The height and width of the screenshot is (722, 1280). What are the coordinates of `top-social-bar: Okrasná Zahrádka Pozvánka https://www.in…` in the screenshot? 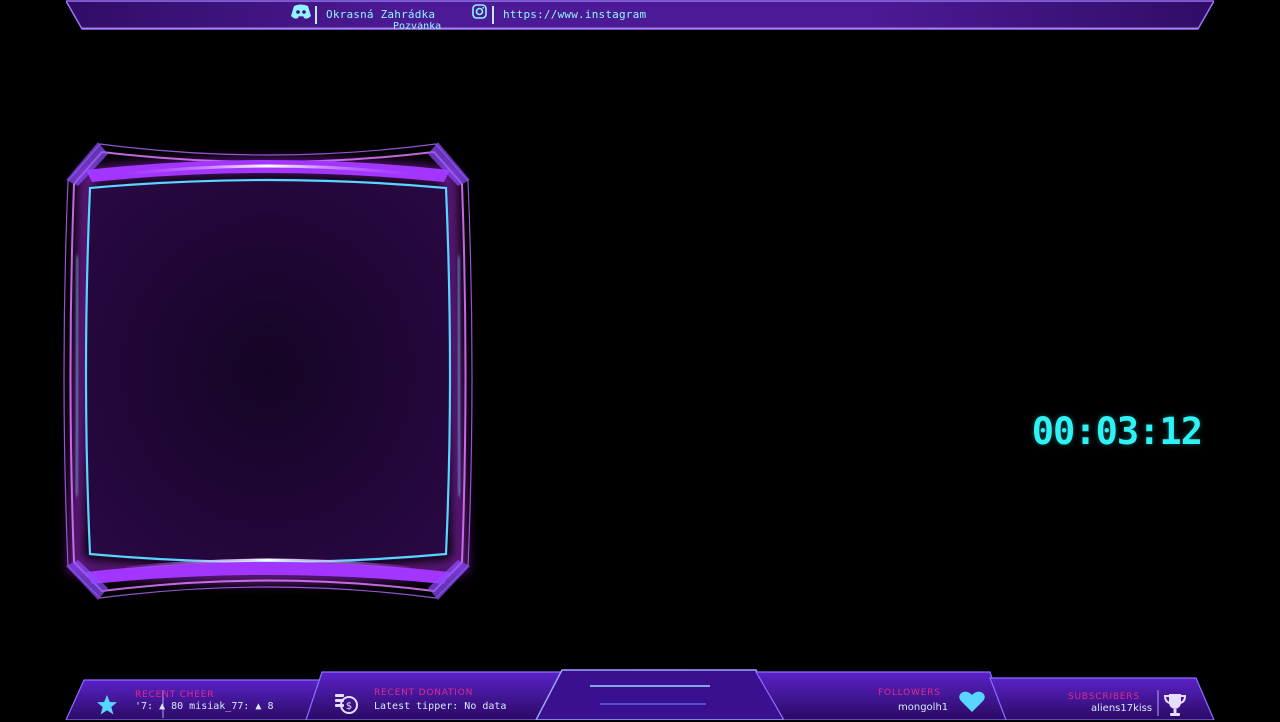 It's located at (640, 15).